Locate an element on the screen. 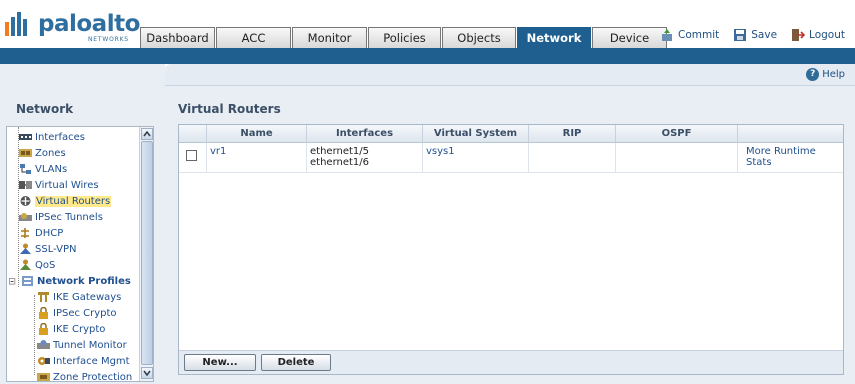  column-header-ospf: OSPF is located at coordinates (677, 134).